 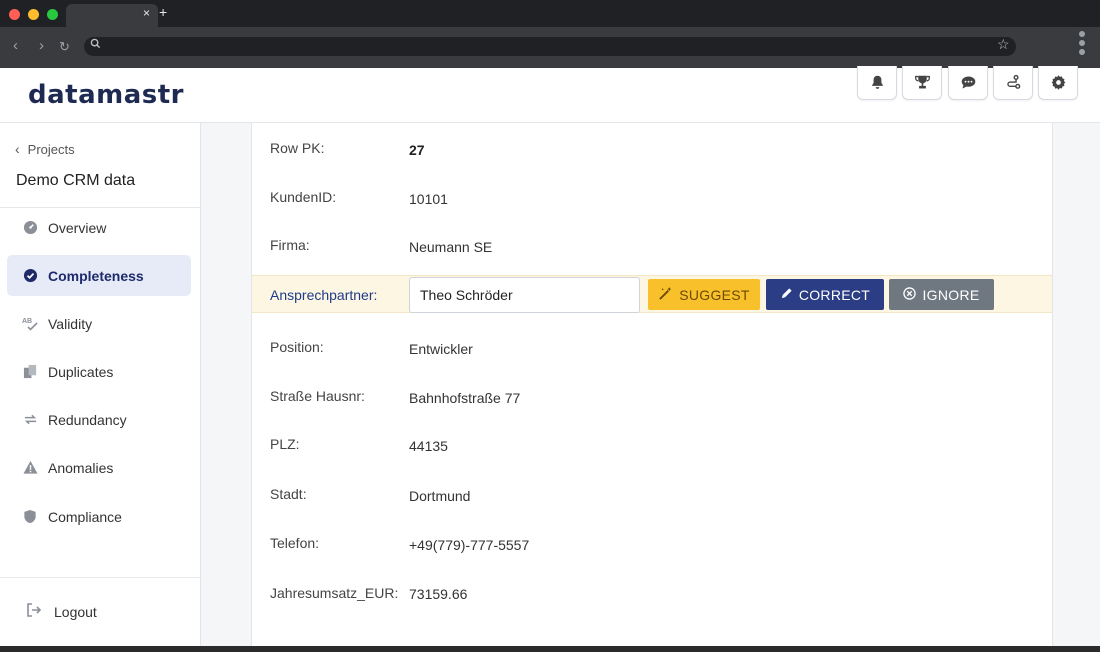 I want to click on sidebar-item-validity: AB Validity, so click(x=99, y=323).